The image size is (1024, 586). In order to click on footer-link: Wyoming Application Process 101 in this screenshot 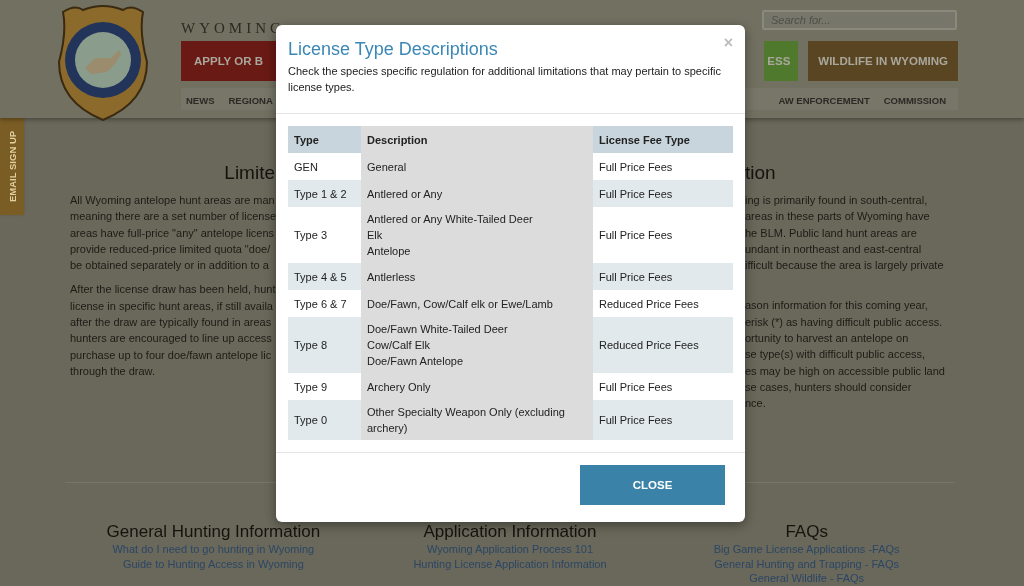, I will do `click(510, 549)`.